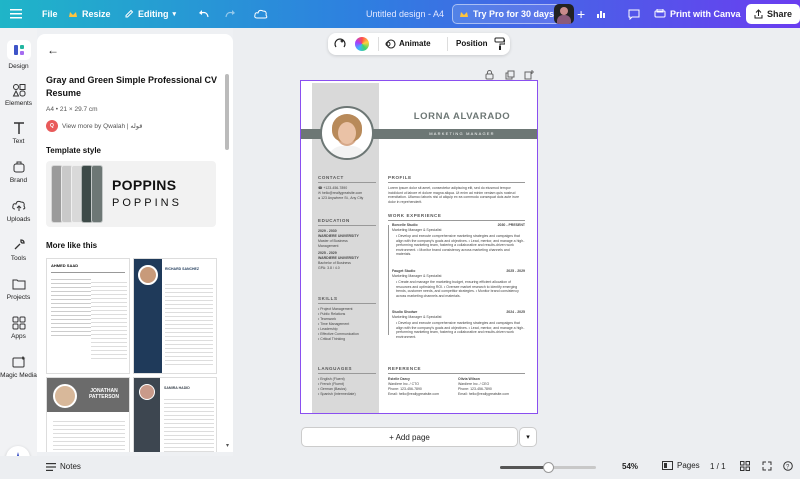 Image resolution: width=800 pixels, height=479 pixels. Describe the element at coordinates (405, 14) in the screenshot. I see `document-title: Untitled design - A4` at that location.